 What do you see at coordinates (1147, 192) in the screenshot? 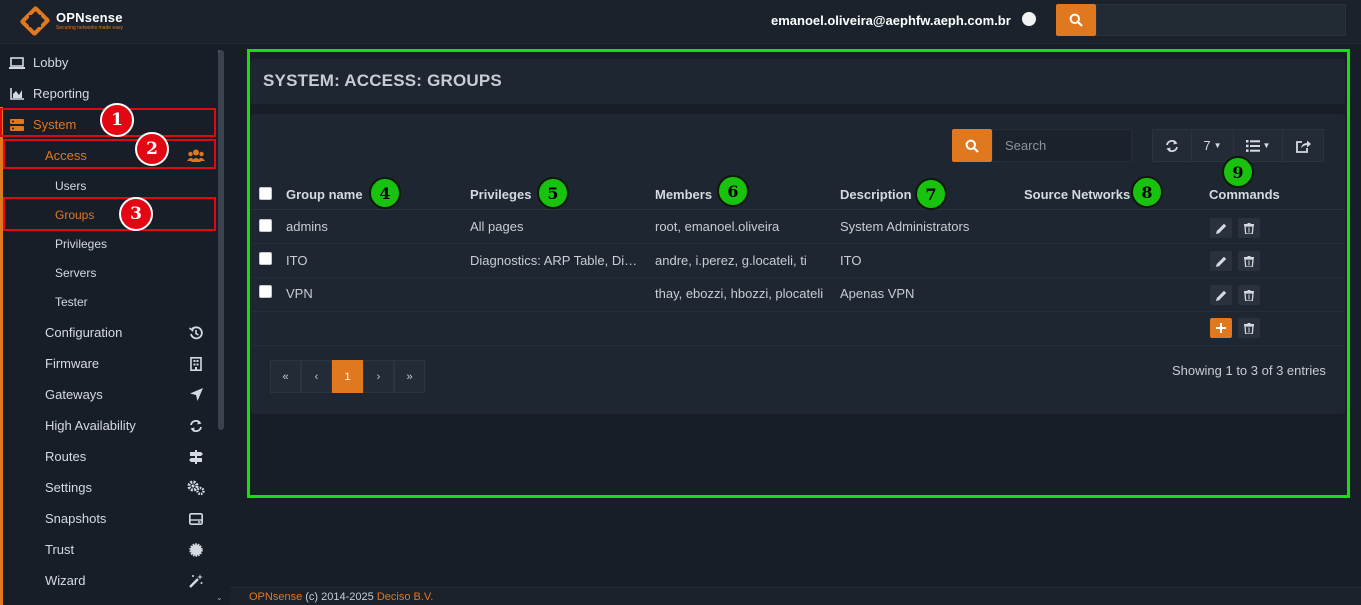
I see `annotation-badge-8: 8` at bounding box center [1147, 192].